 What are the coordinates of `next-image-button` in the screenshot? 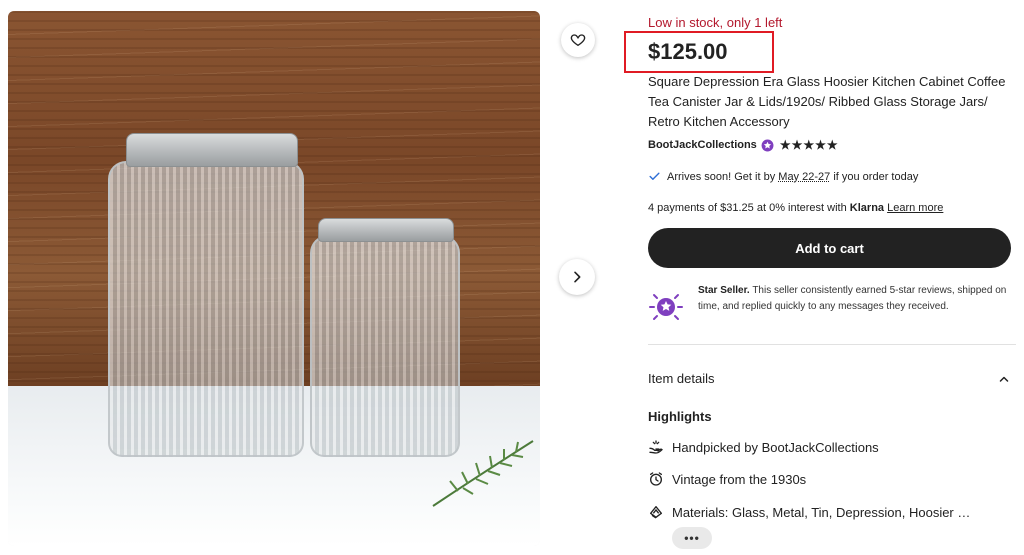 It's located at (577, 277).